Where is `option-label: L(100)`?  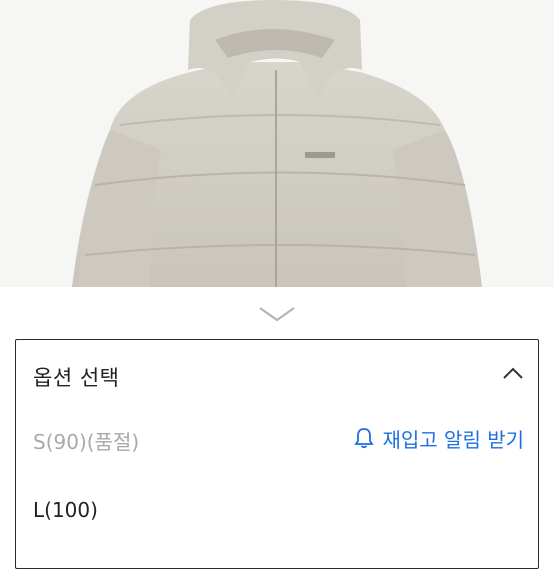 option-label: L(100) is located at coordinates (65, 510).